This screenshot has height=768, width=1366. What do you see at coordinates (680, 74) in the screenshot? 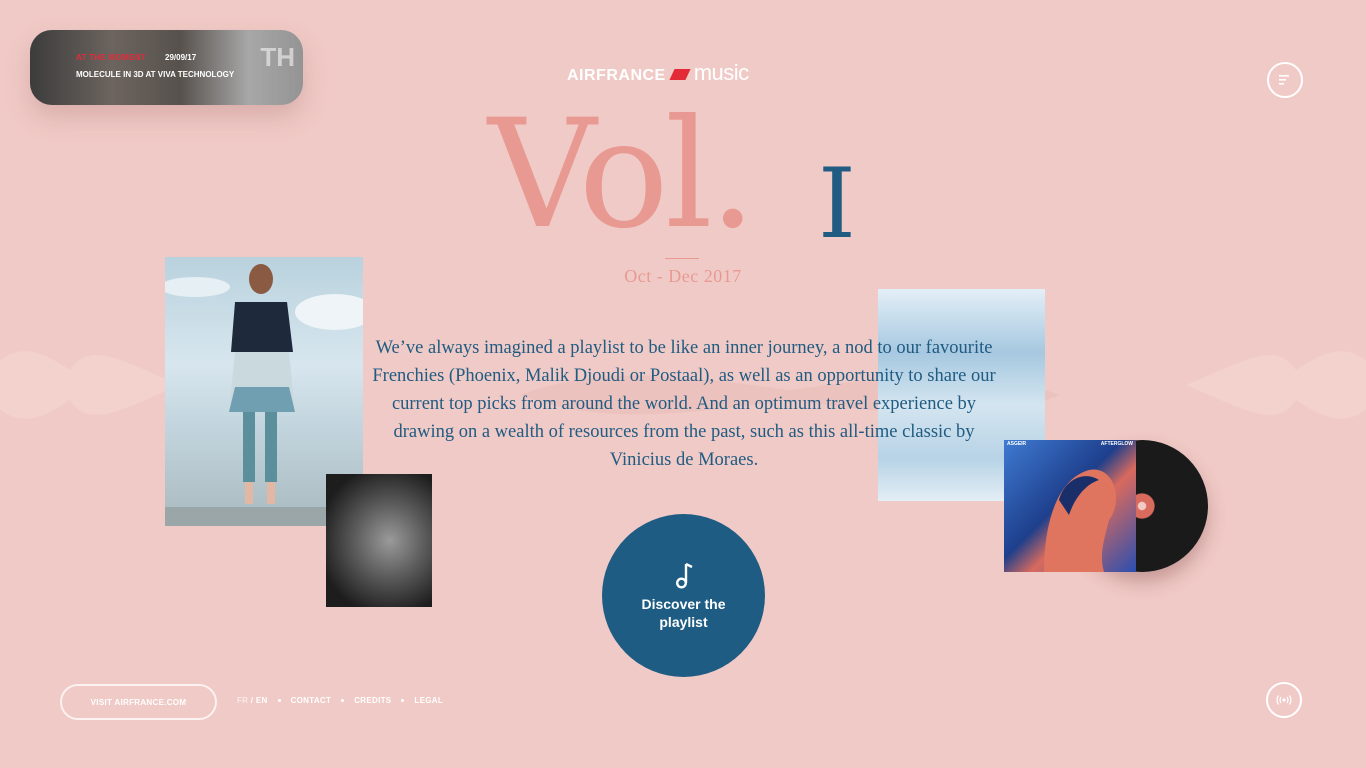
I see `logo-slash-icon` at bounding box center [680, 74].